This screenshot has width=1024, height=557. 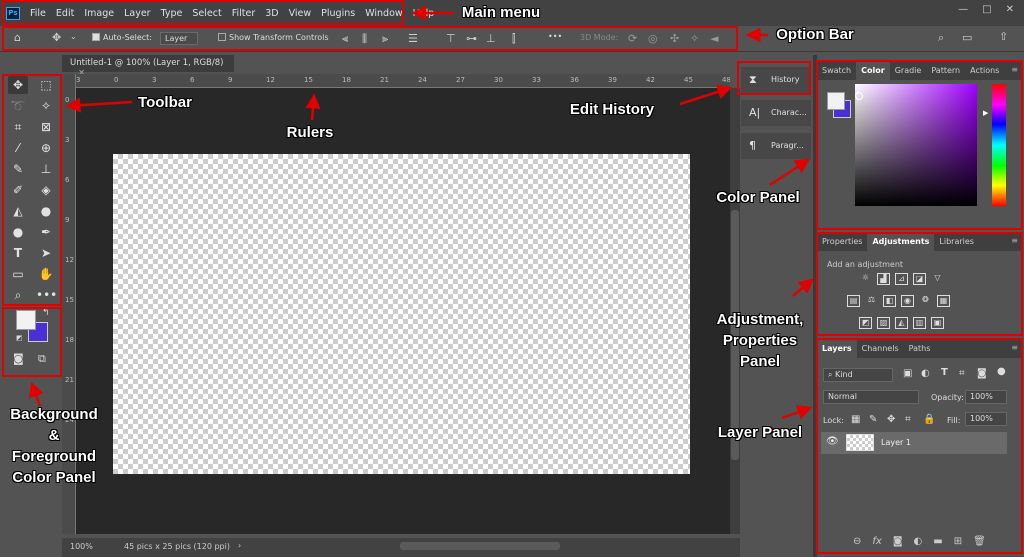 What do you see at coordinates (706, 95) in the screenshot?
I see `arrow-history` at bounding box center [706, 95].